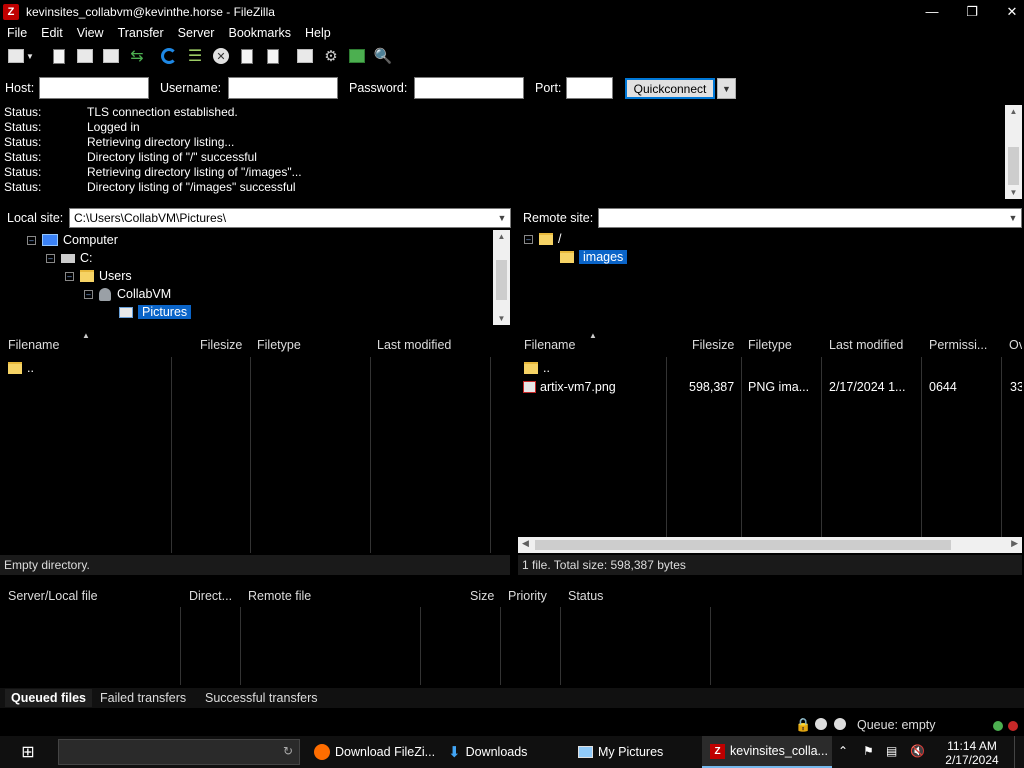 The width and height of the screenshot is (1024, 768). What do you see at coordinates (770, 345) in the screenshot?
I see `remote-col-filetype: Filetype` at bounding box center [770, 345].